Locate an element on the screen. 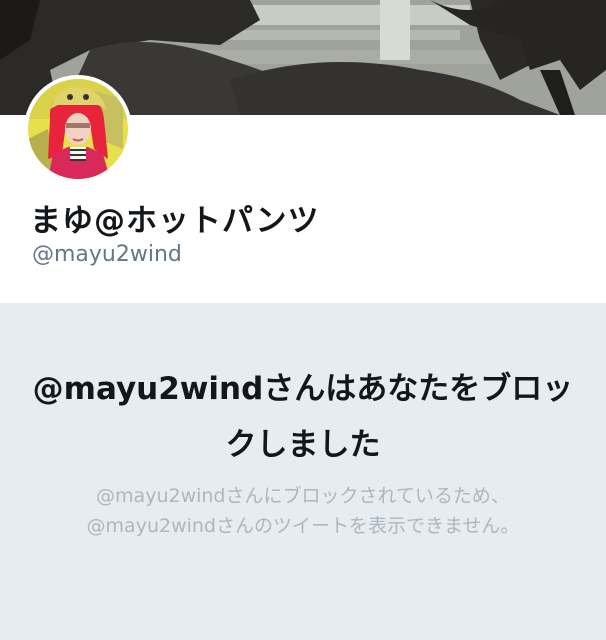 Image resolution: width=606 pixels, height=640 pixels. avatar-image is located at coordinates (78, 129).